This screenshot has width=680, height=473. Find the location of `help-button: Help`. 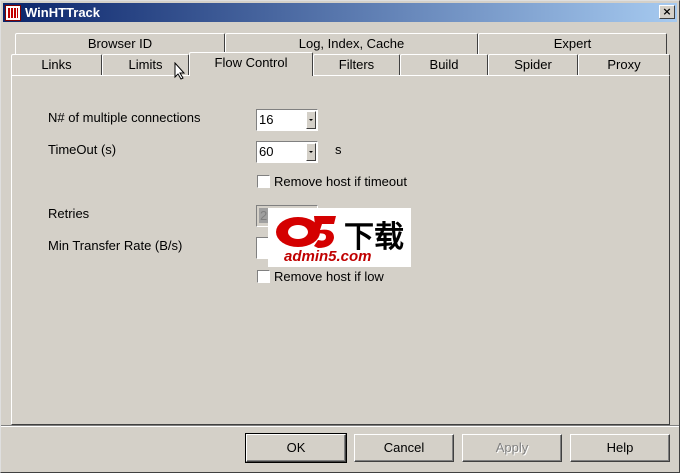

help-button: Help is located at coordinates (620, 448).